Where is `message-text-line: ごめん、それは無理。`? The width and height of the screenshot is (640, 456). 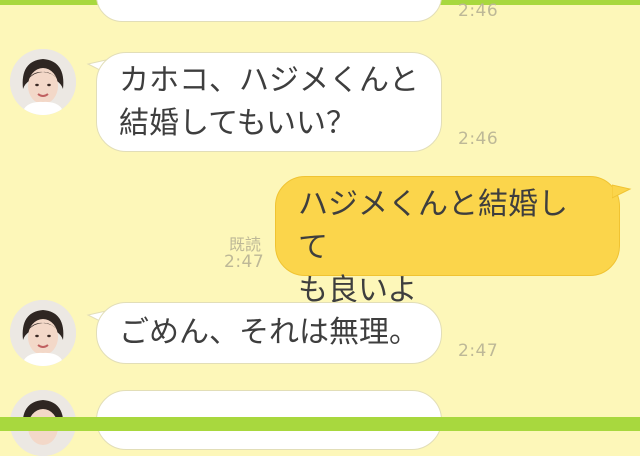
message-text-line: ごめん、それは無理。 is located at coordinates (269, 332).